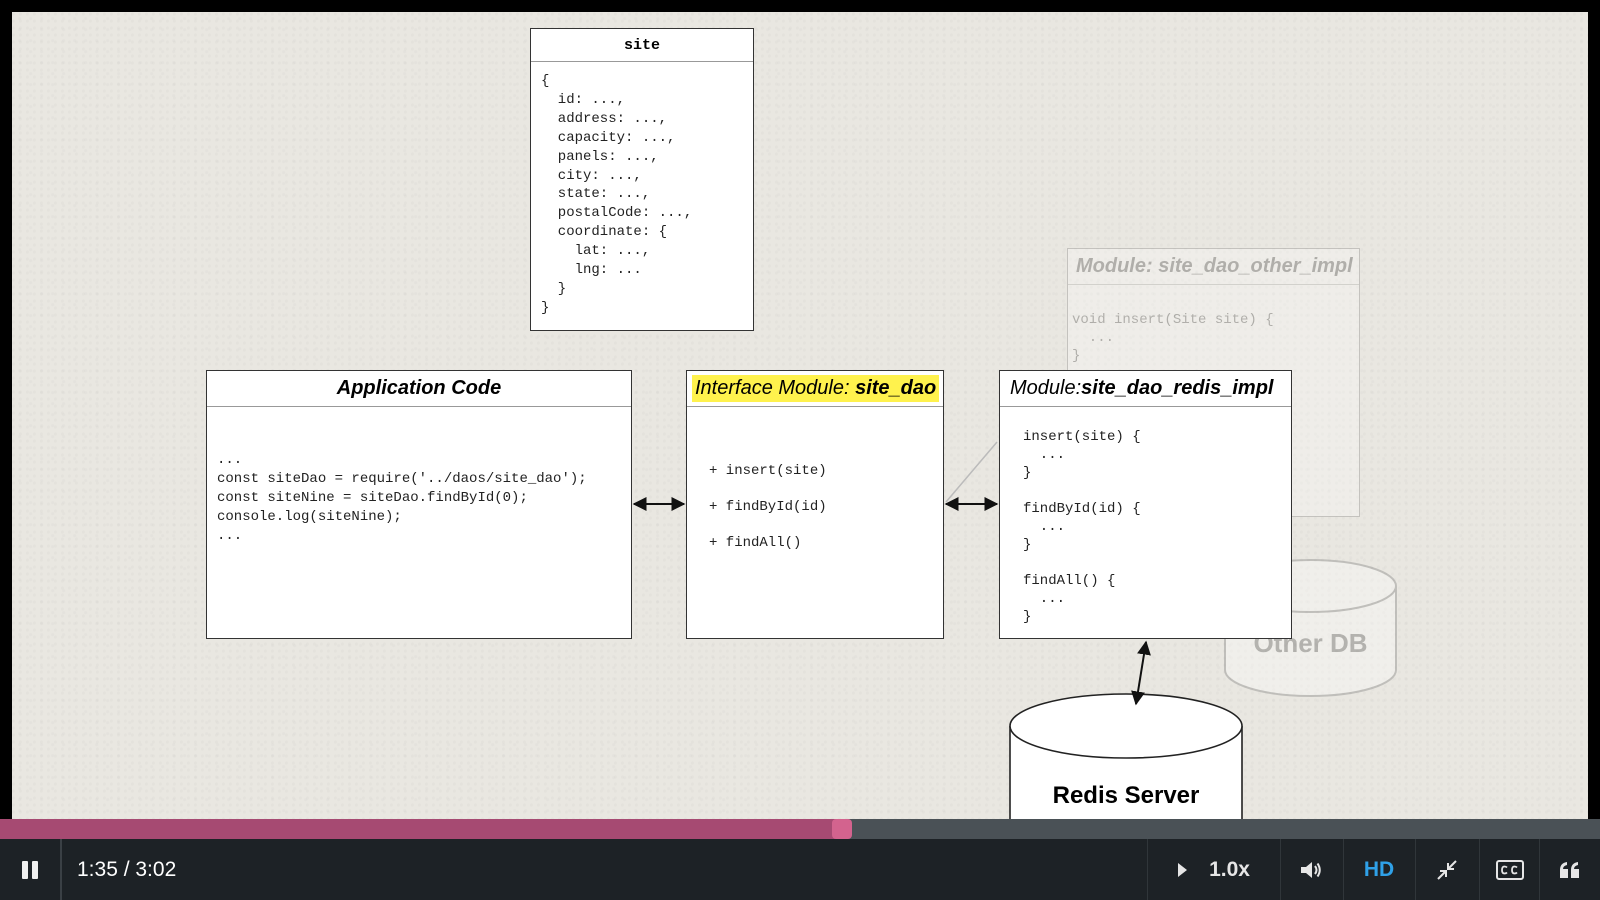 This screenshot has height=900, width=1600. I want to click on volume-icon, so click(1311, 869).